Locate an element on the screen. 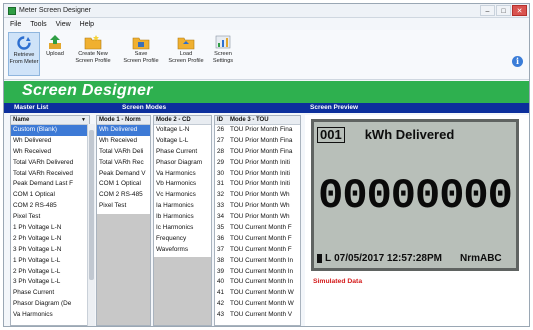 The width and height of the screenshot is (533, 330). mode3-column-header: ID Mode 3 - TOU is located at coordinates (257, 120).